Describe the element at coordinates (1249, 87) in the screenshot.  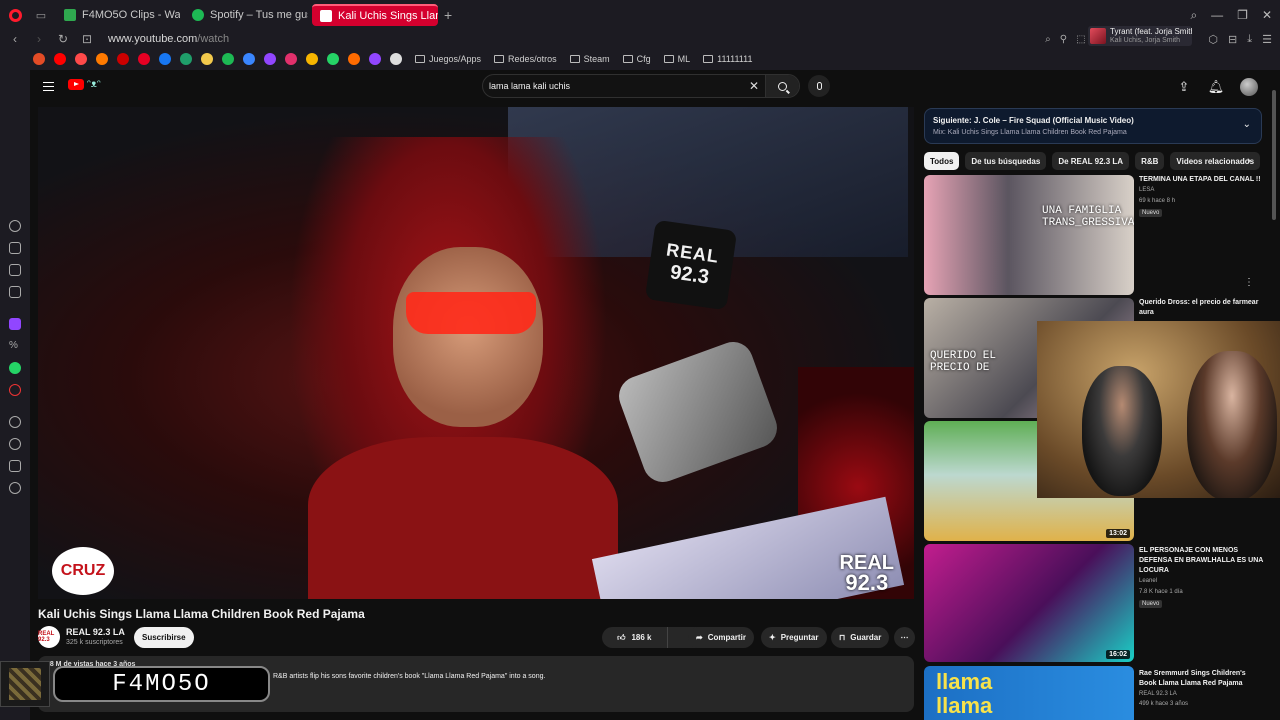
I see `account-avatar` at that location.